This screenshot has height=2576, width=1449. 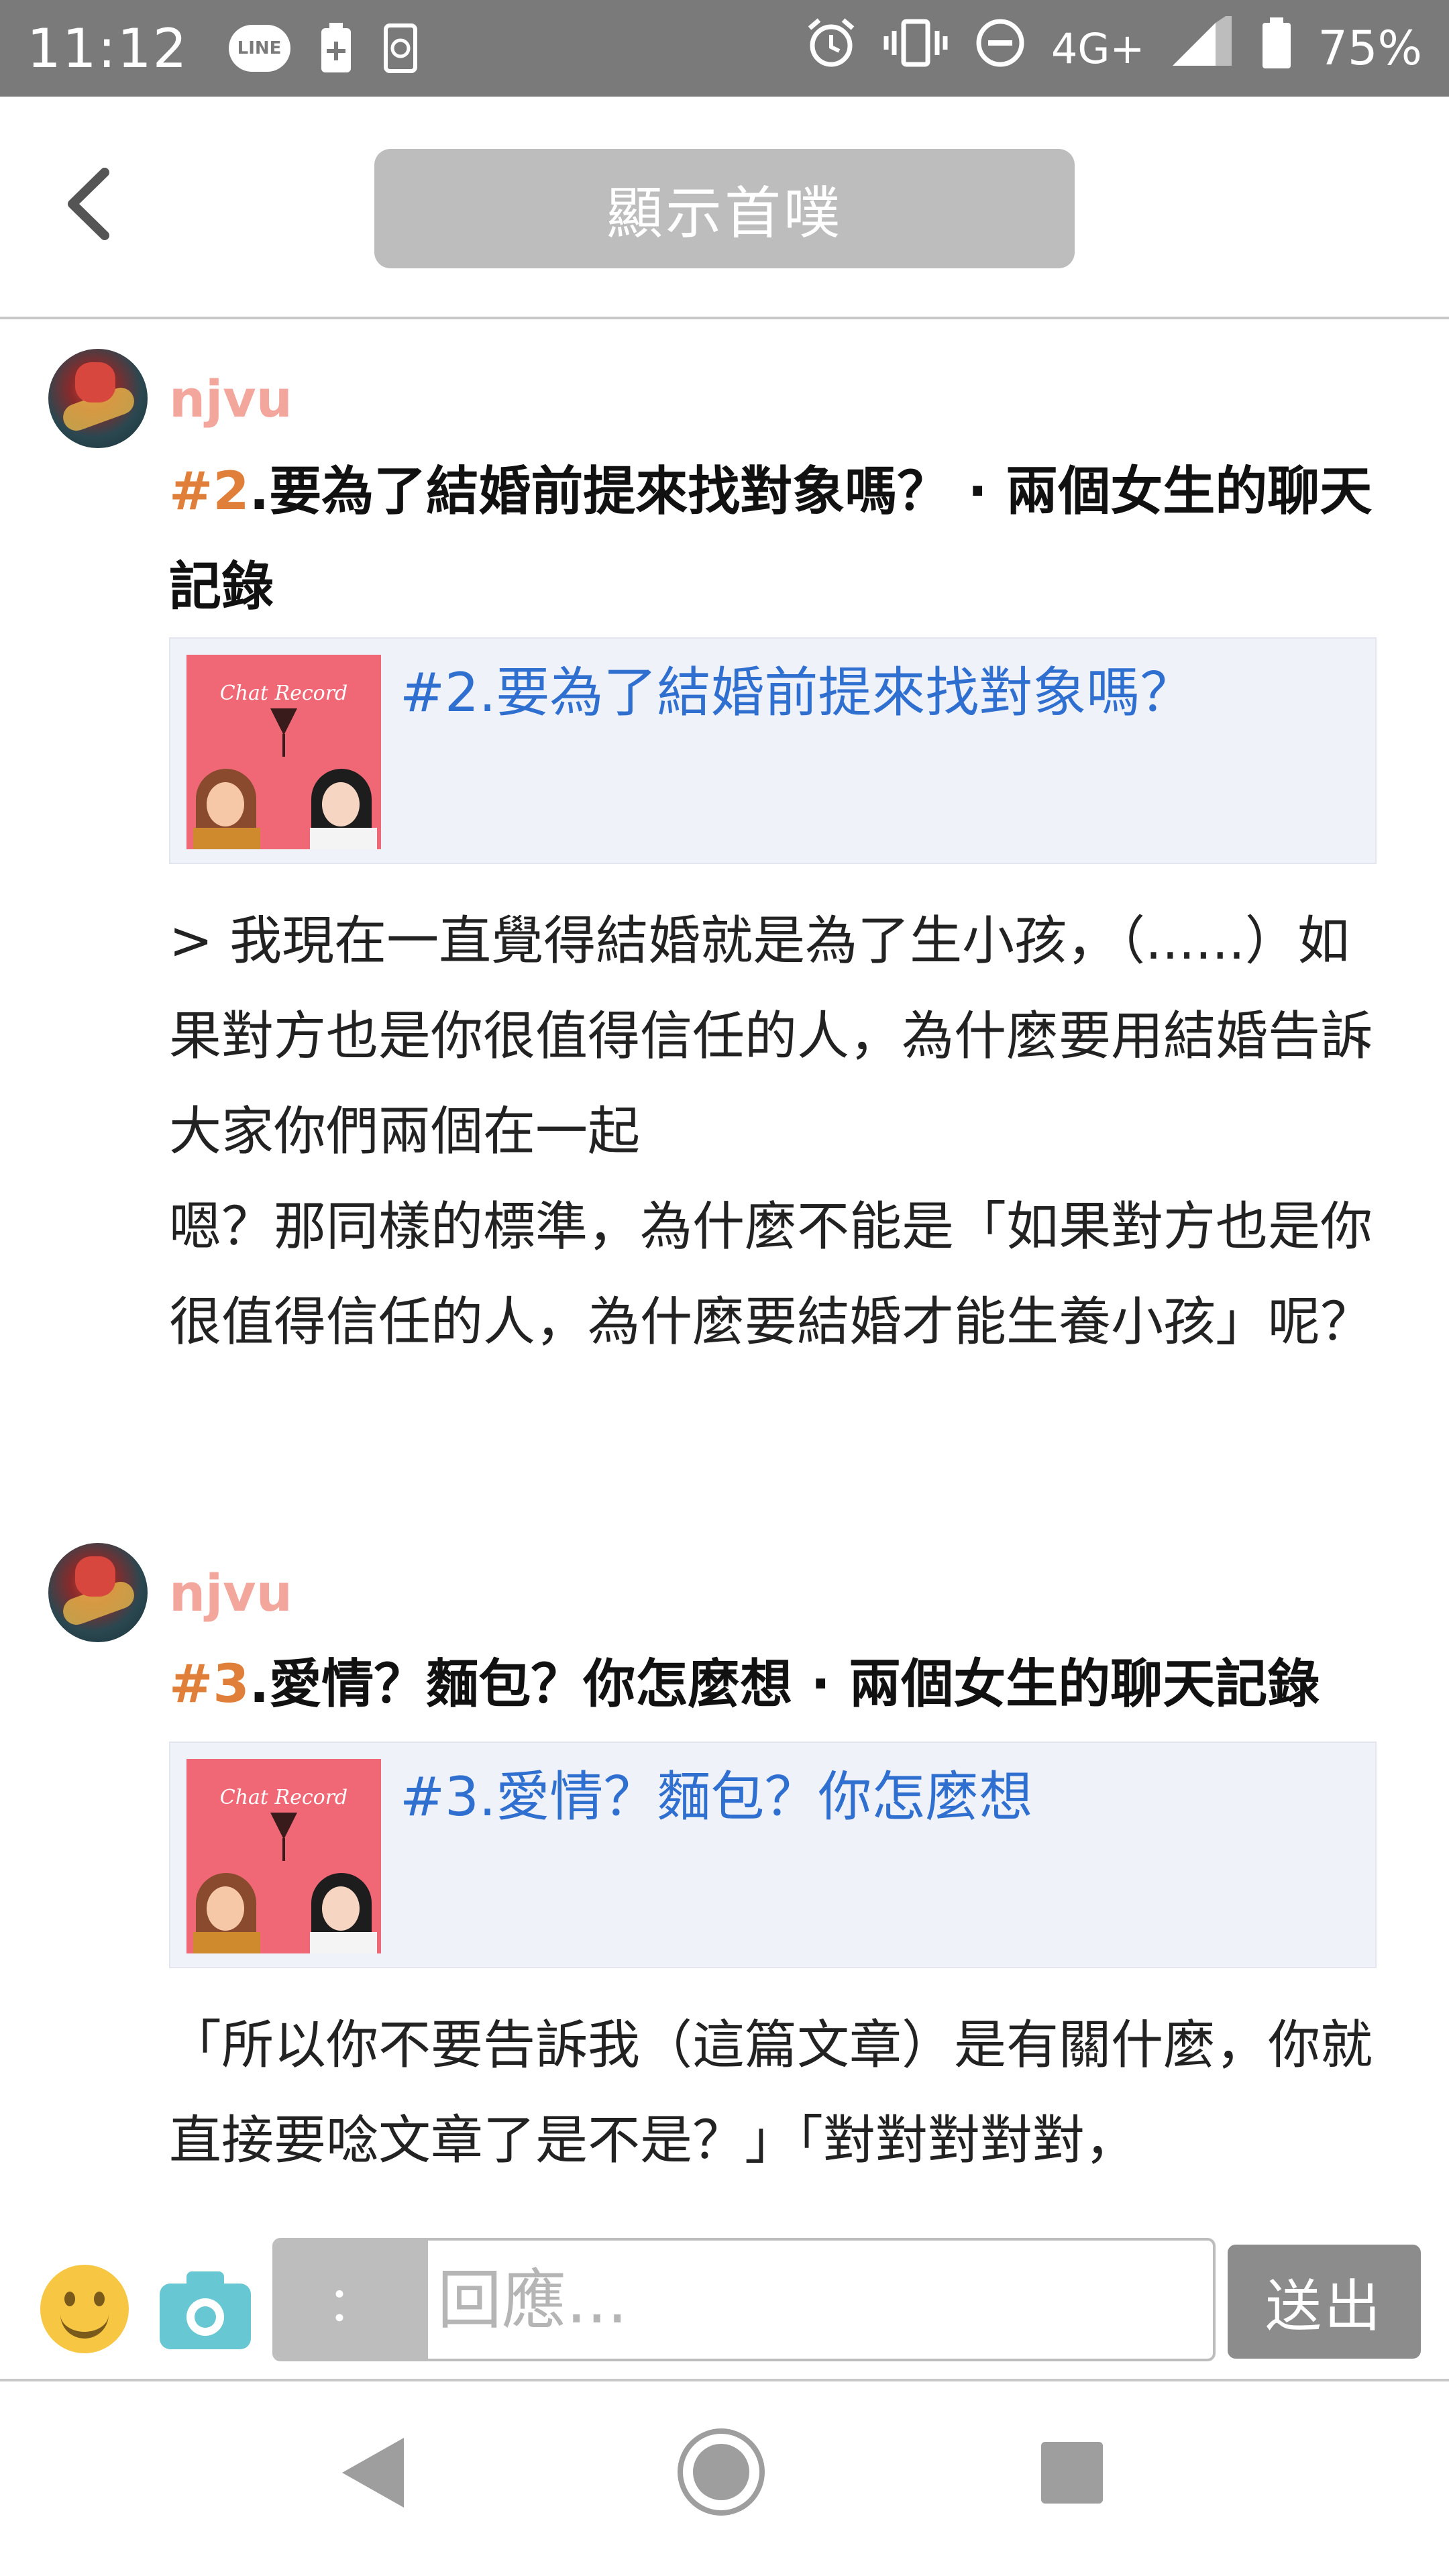 I want to click on back-button, so click(x=87, y=204).